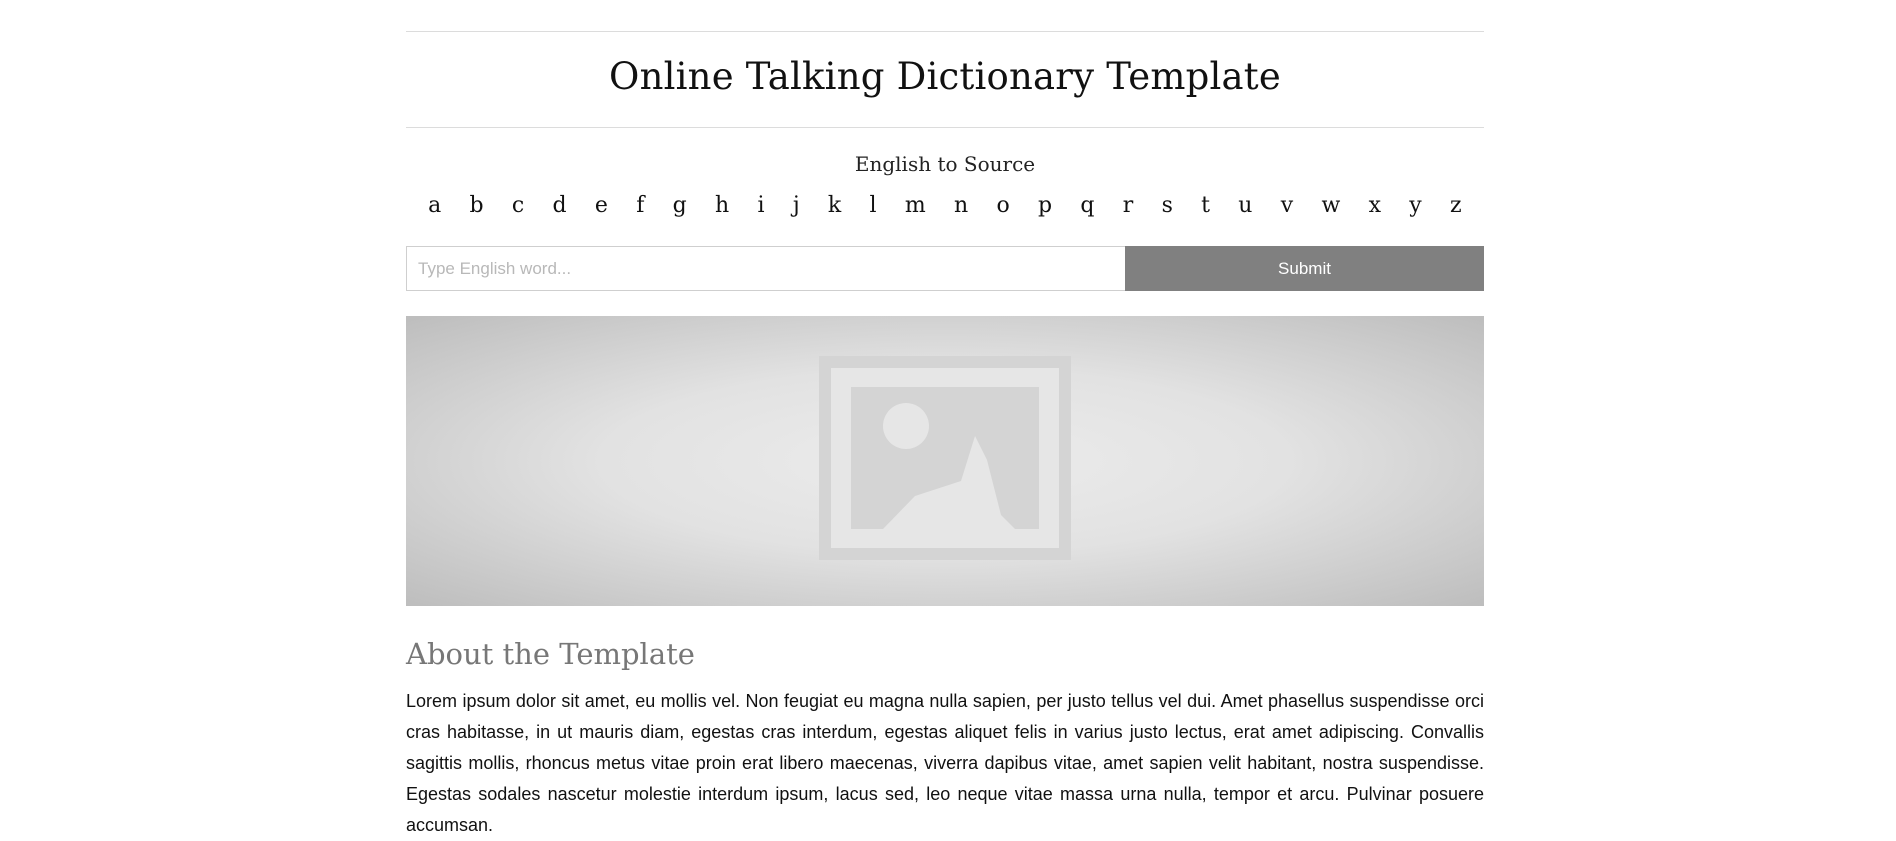  Describe the element at coordinates (1304, 268) in the screenshot. I see `submit-button: Submit` at that location.